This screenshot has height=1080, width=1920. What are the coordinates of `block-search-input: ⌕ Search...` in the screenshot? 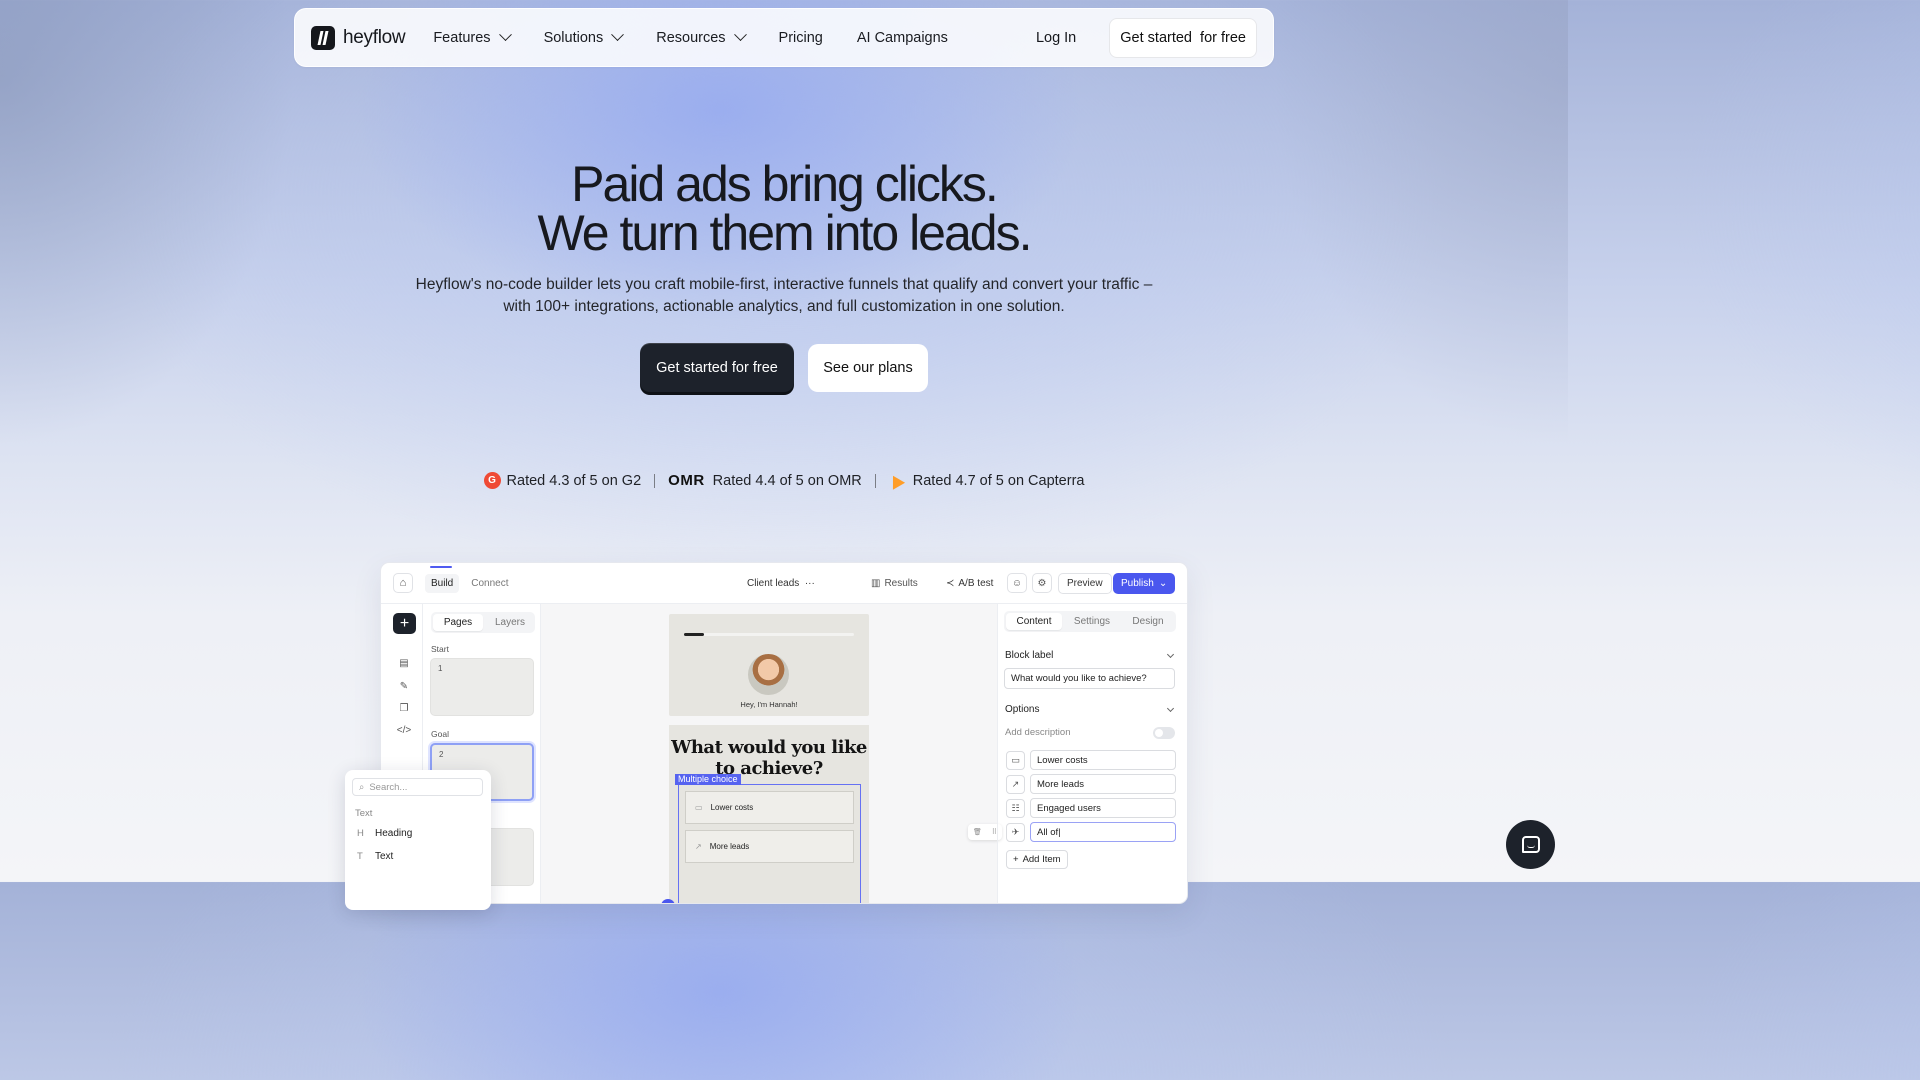 It's located at (417, 787).